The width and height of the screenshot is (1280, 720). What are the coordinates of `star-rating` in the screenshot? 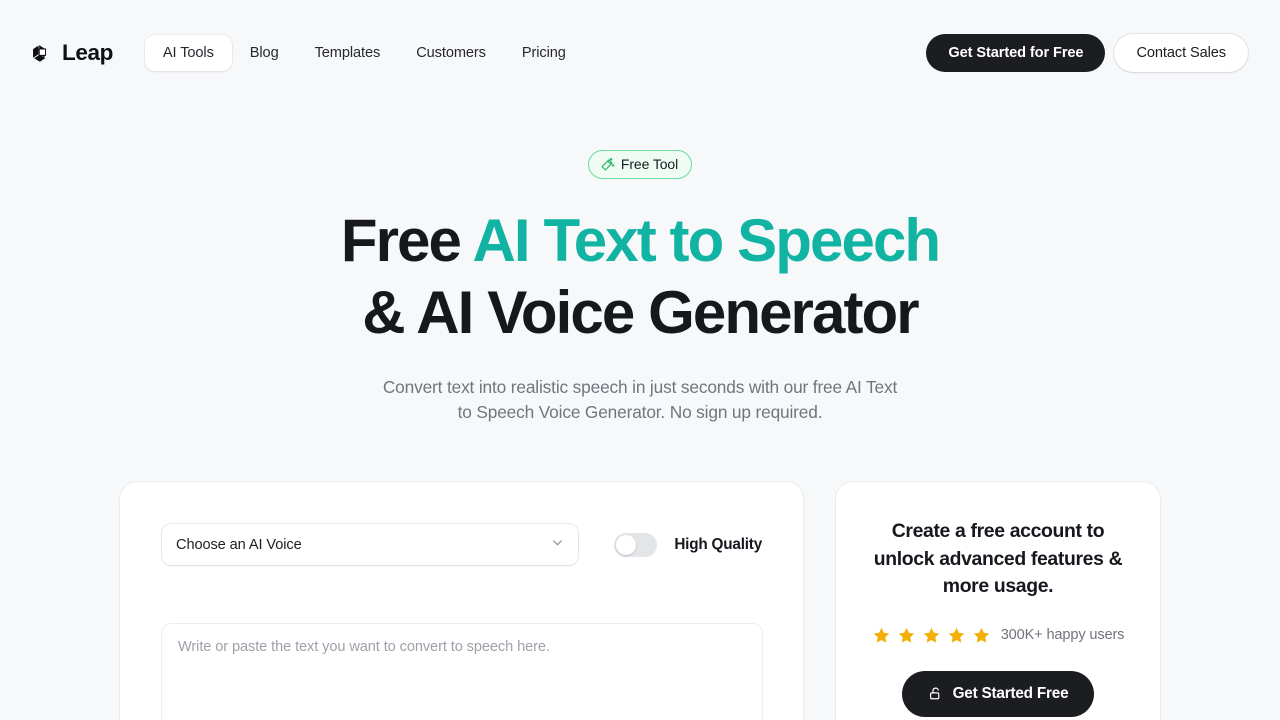 It's located at (931, 635).